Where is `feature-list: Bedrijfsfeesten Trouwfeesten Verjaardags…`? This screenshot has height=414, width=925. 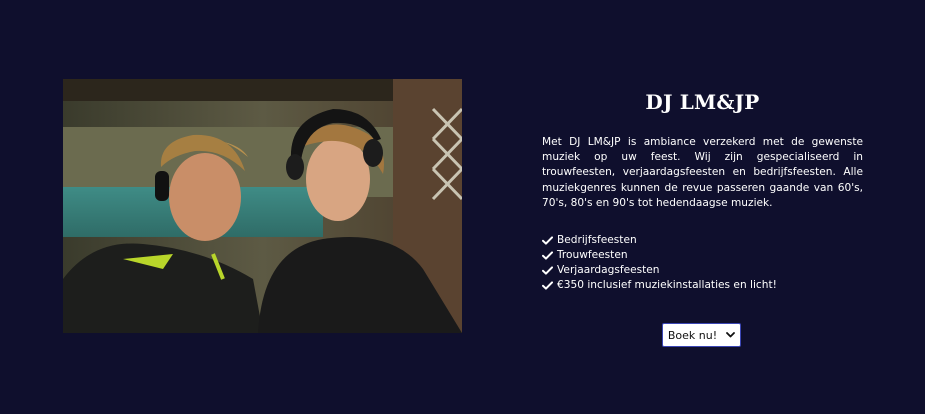 feature-list: Bedrijfsfeesten Trouwfeesten Verjaardags… is located at coordinates (702, 263).